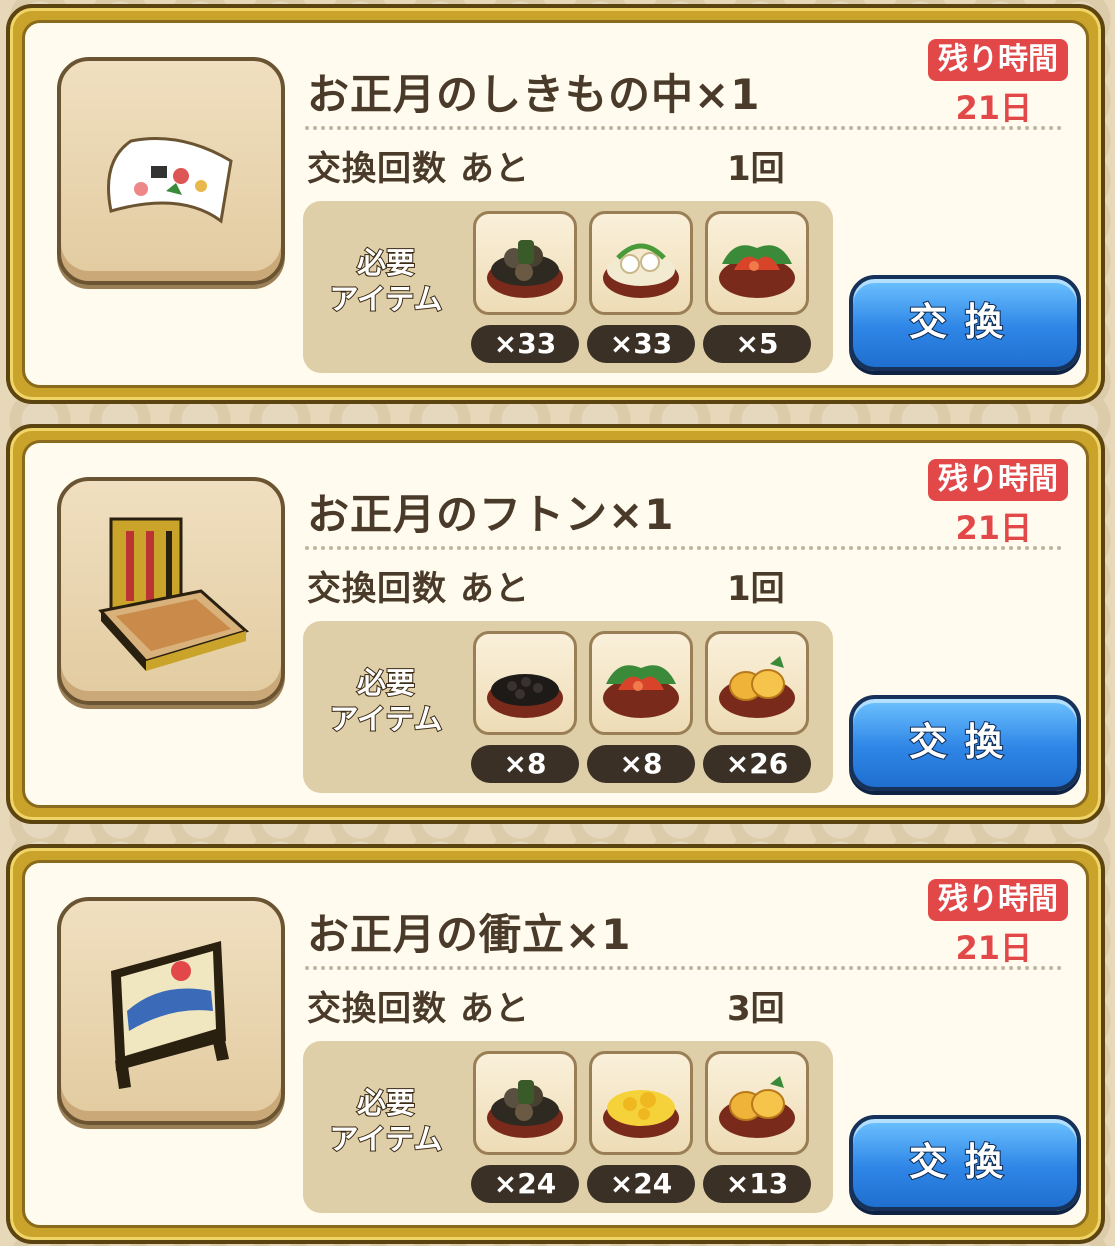  I want to click on required-items-panel: 必要 アイテム ×8 ×8 ×26, so click(568, 707).